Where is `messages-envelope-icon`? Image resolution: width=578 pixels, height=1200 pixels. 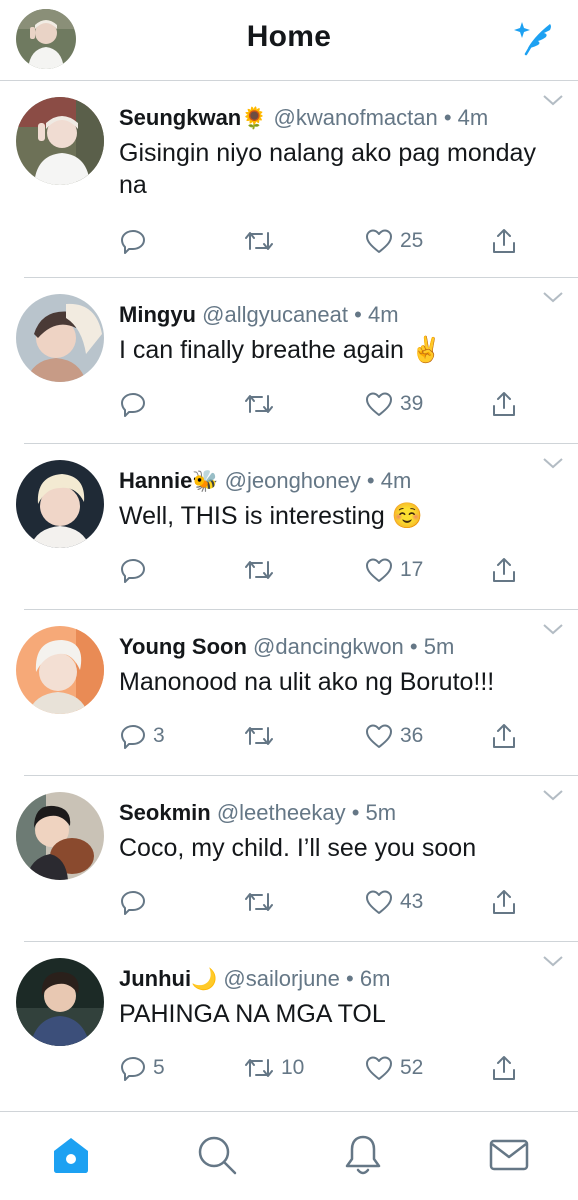 messages-envelope-icon is located at coordinates (509, 1155).